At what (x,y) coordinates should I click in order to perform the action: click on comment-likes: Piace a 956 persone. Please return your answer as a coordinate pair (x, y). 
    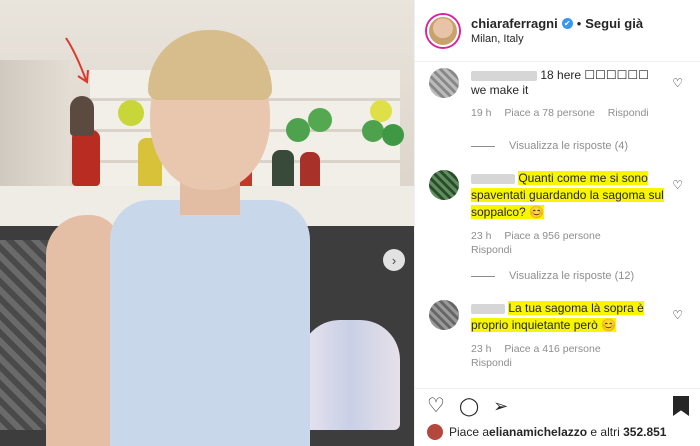
    Looking at the image, I should click on (552, 236).